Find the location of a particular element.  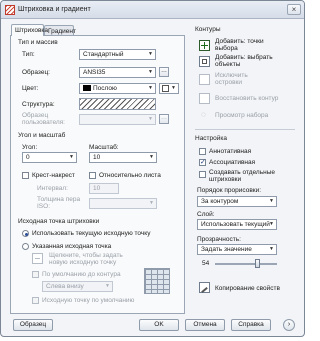

layer-value: Использовать текущий is located at coordinates (235, 224).